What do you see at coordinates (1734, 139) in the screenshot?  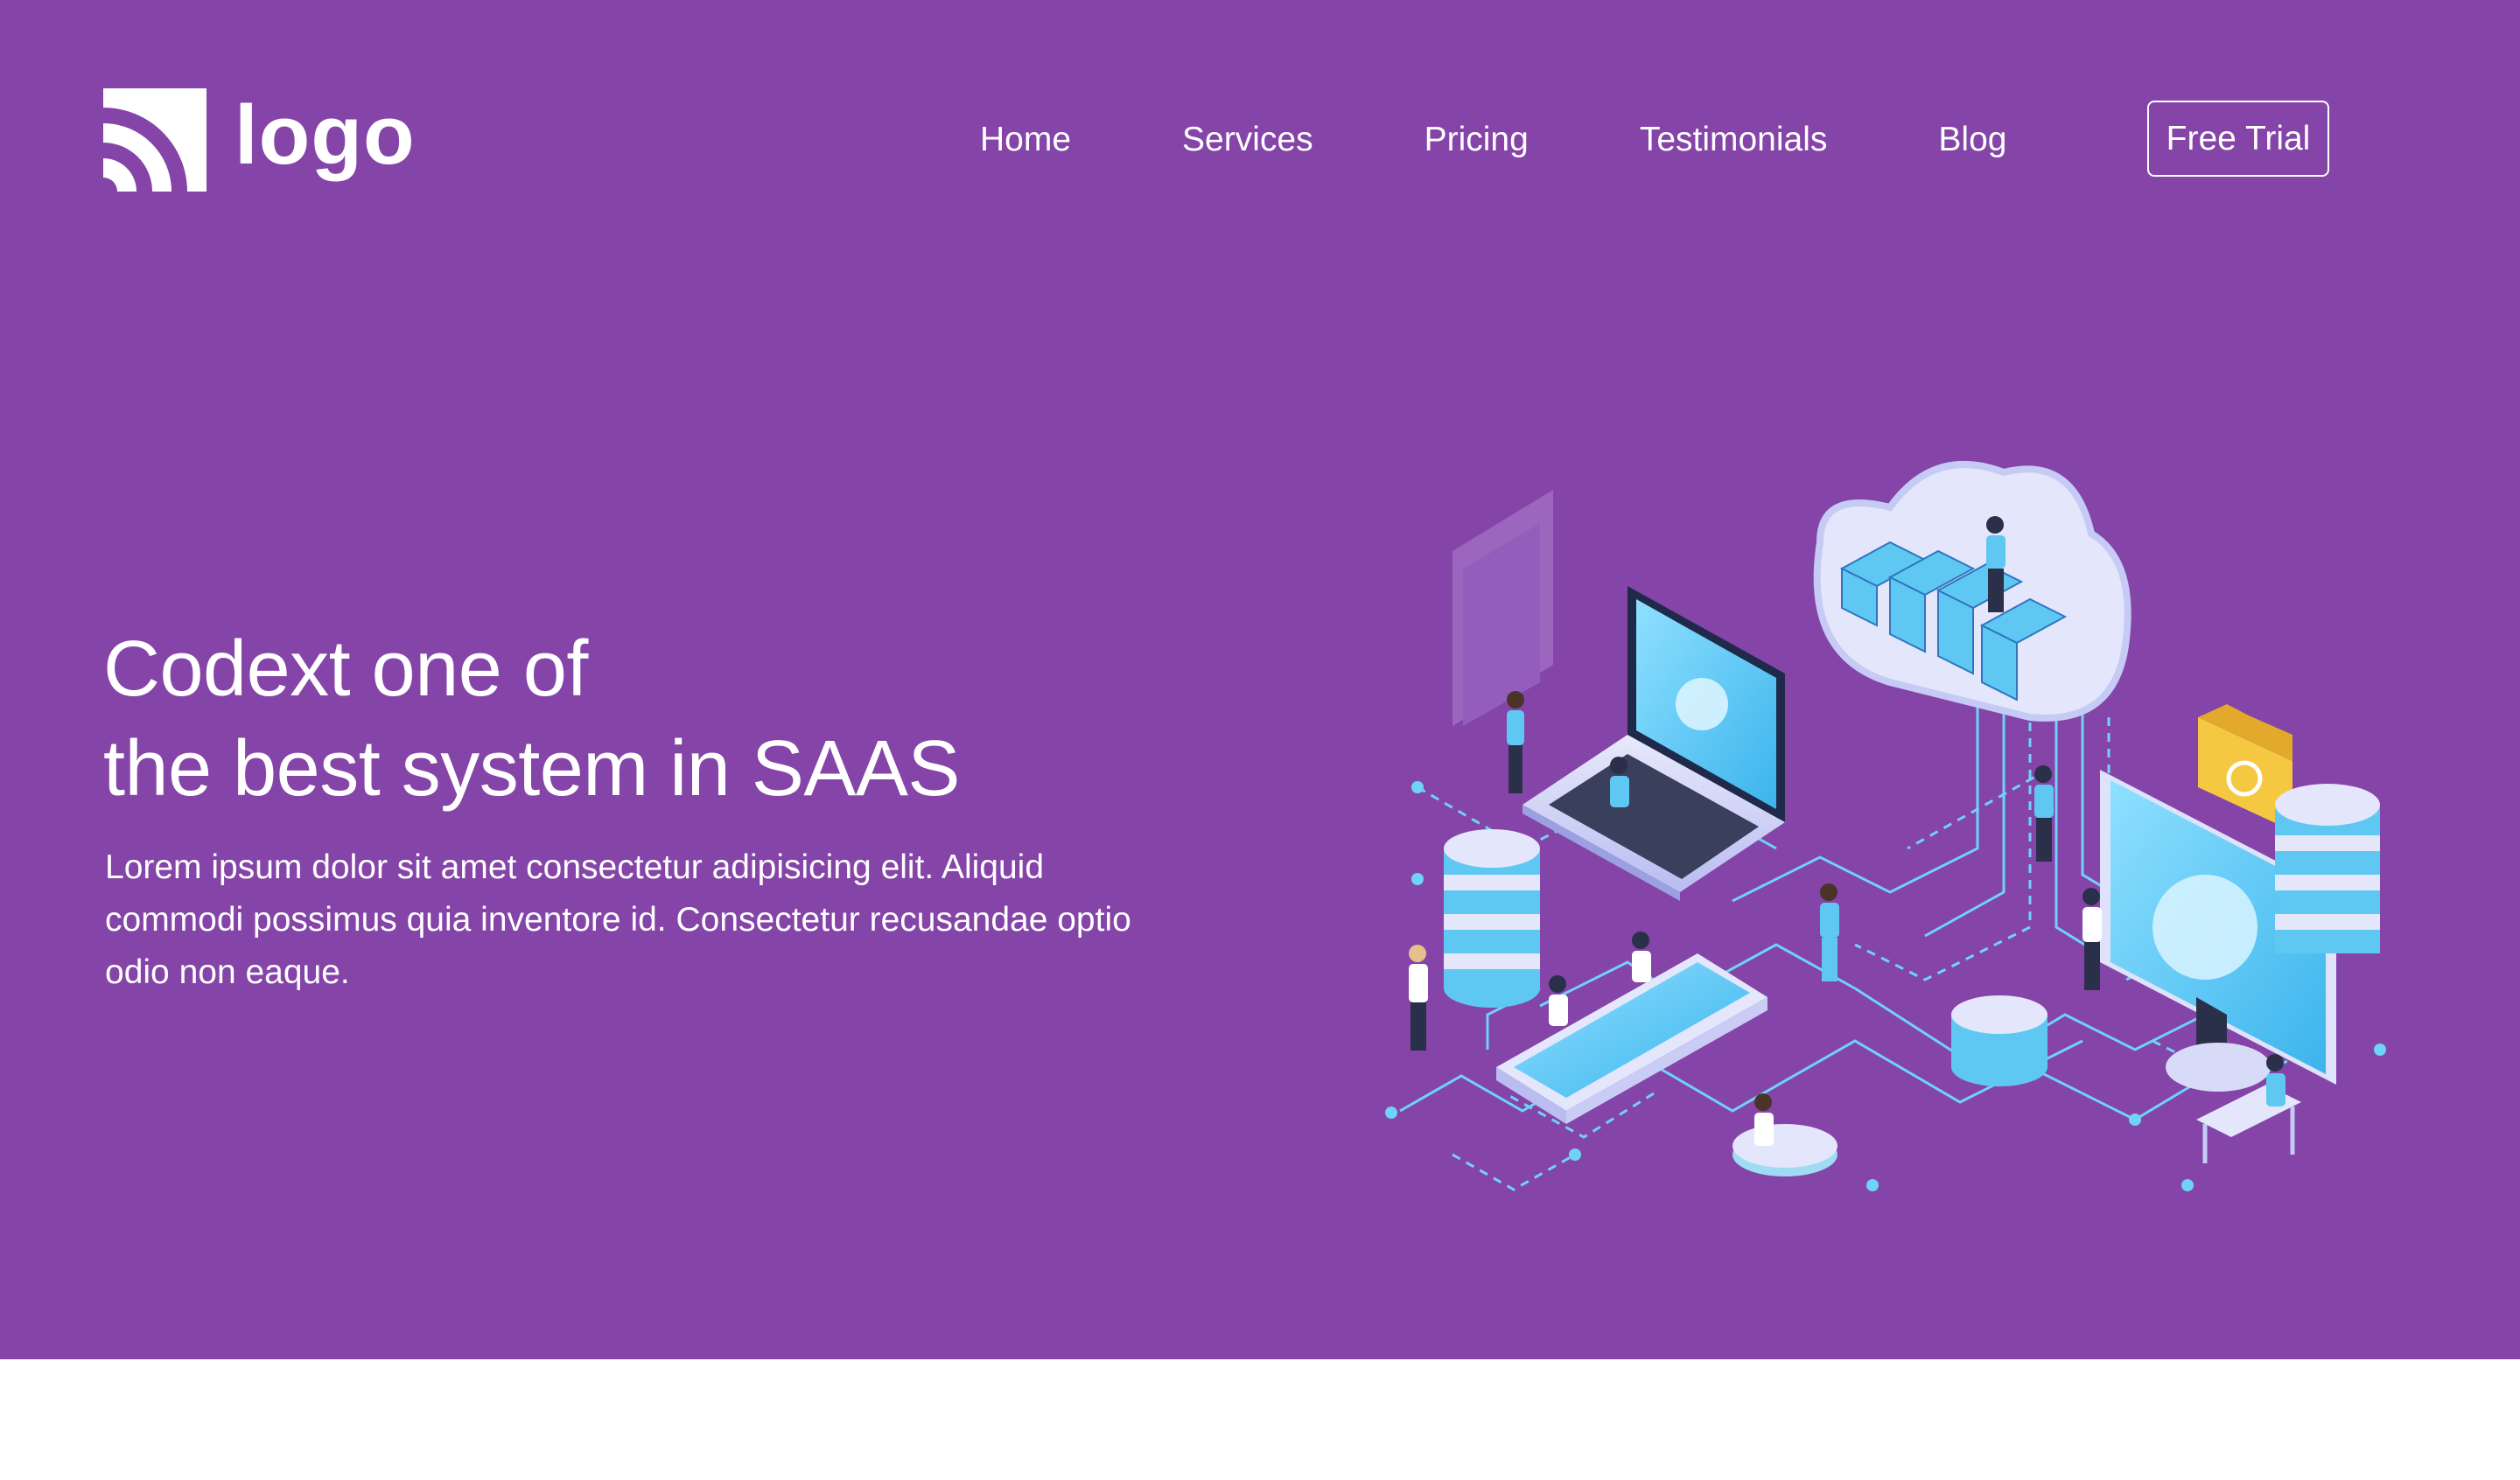 I see `nav-testimonials: Testimonials` at bounding box center [1734, 139].